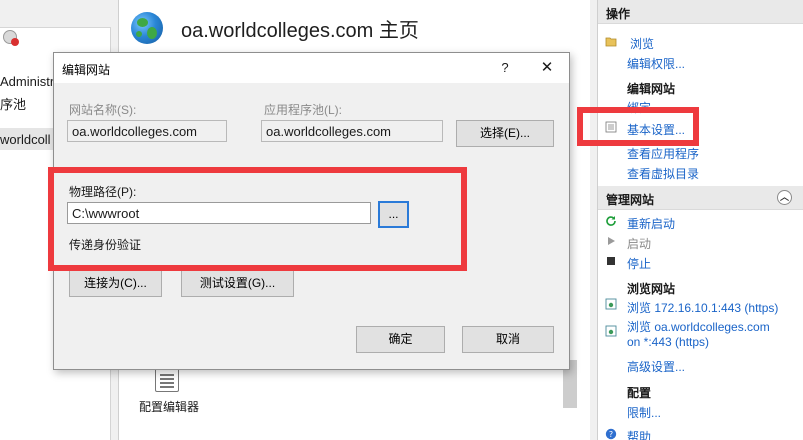 The height and width of the screenshot is (440, 803). What do you see at coordinates (147, 131) in the screenshot?
I see `site-name-field: oa.worldcolleges.com` at bounding box center [147, 131].